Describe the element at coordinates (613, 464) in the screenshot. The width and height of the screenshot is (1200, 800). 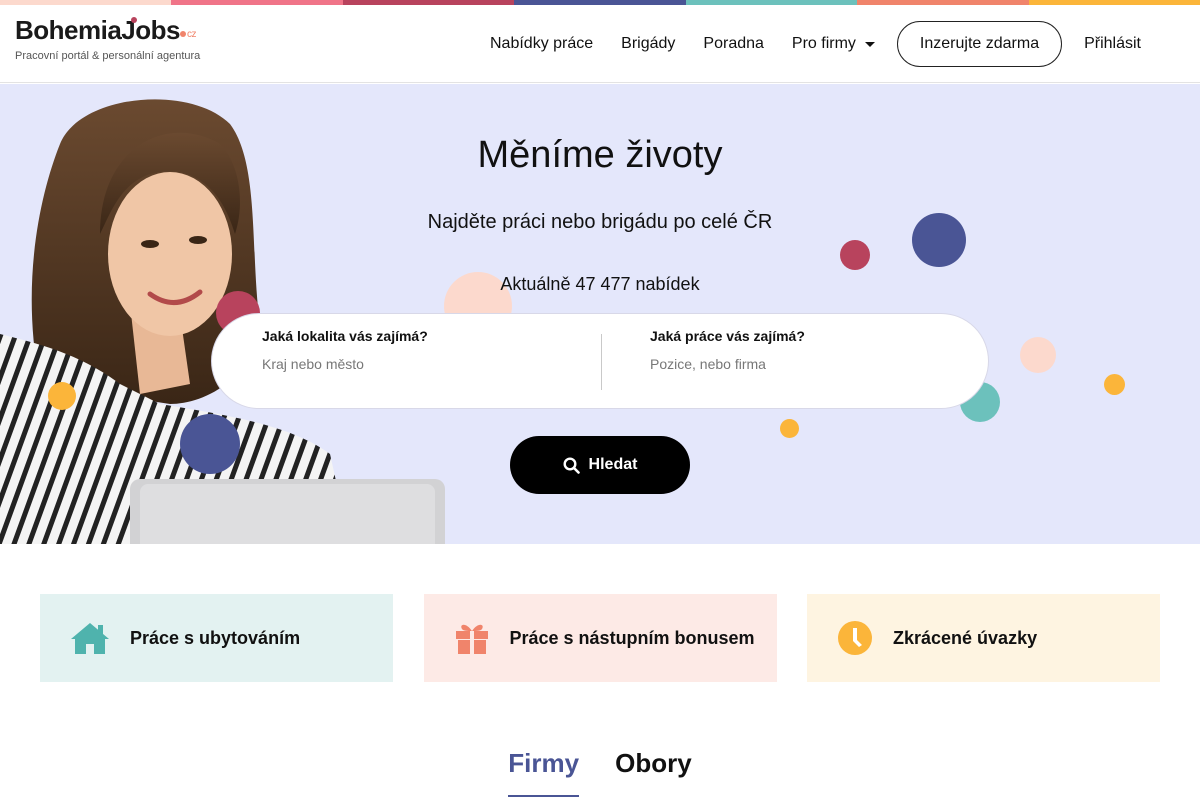
I see `search-button-label: Hledat` at that location.